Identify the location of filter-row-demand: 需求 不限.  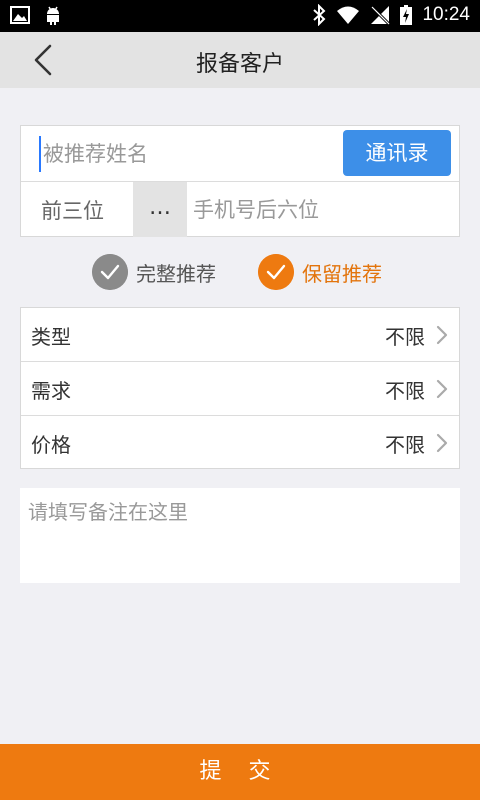
(240, 389).